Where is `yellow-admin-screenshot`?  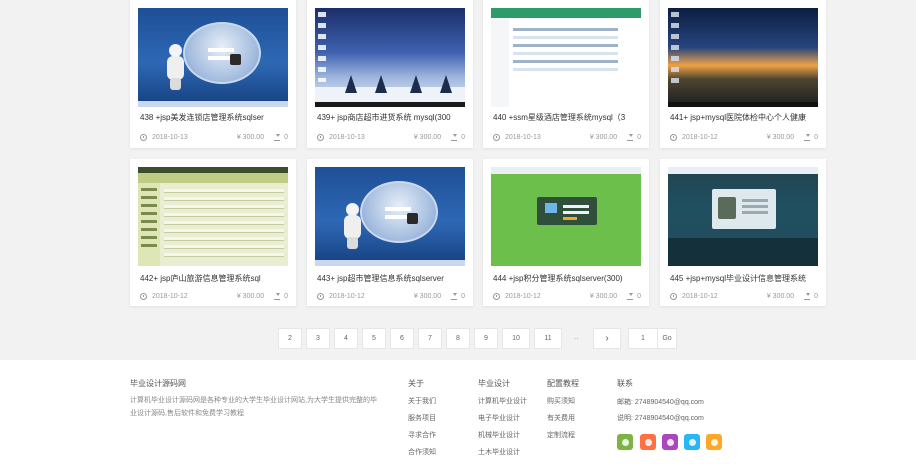
yellow-admin-screenshot is located at coordinates (213, 216).